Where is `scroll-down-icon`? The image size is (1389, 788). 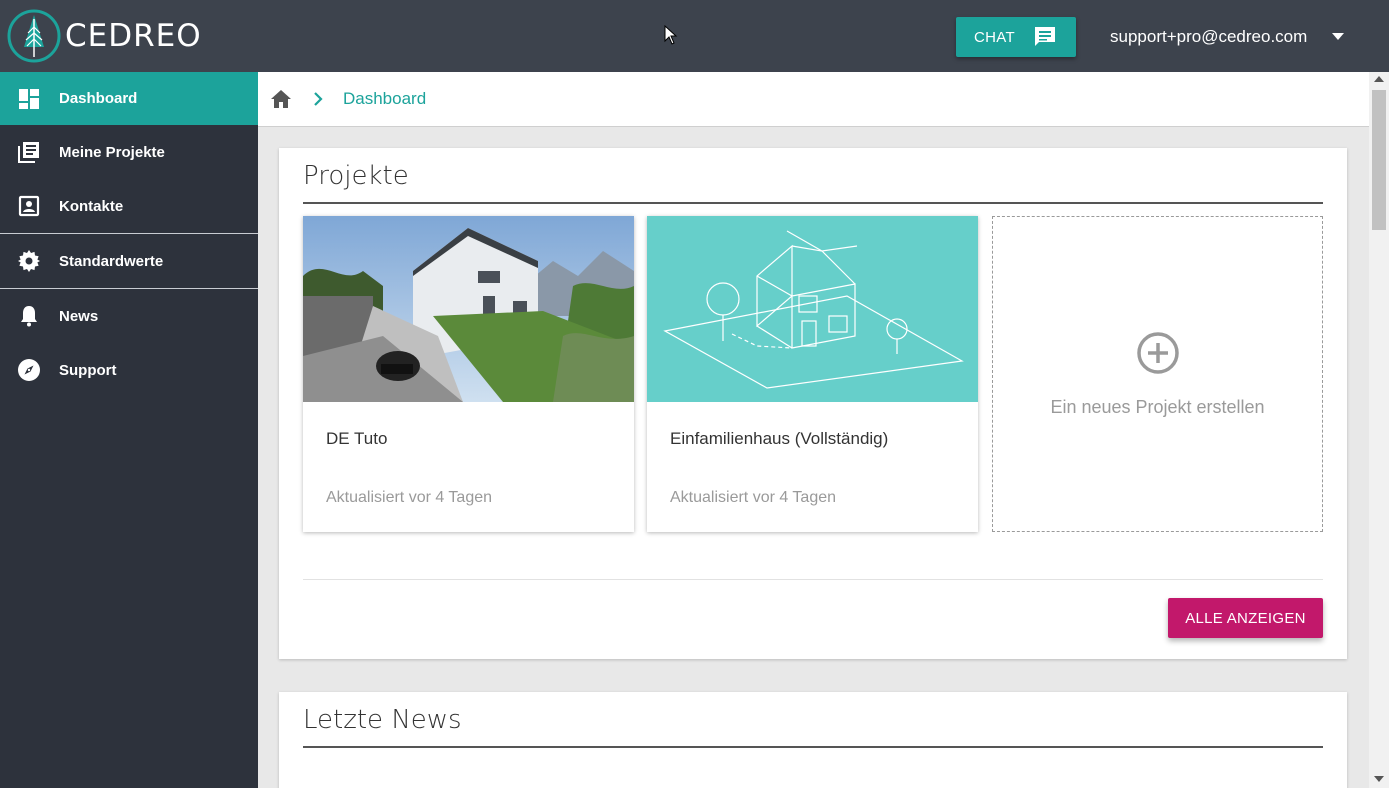 scroll-down-icon is located at coordinates (1379, 779).